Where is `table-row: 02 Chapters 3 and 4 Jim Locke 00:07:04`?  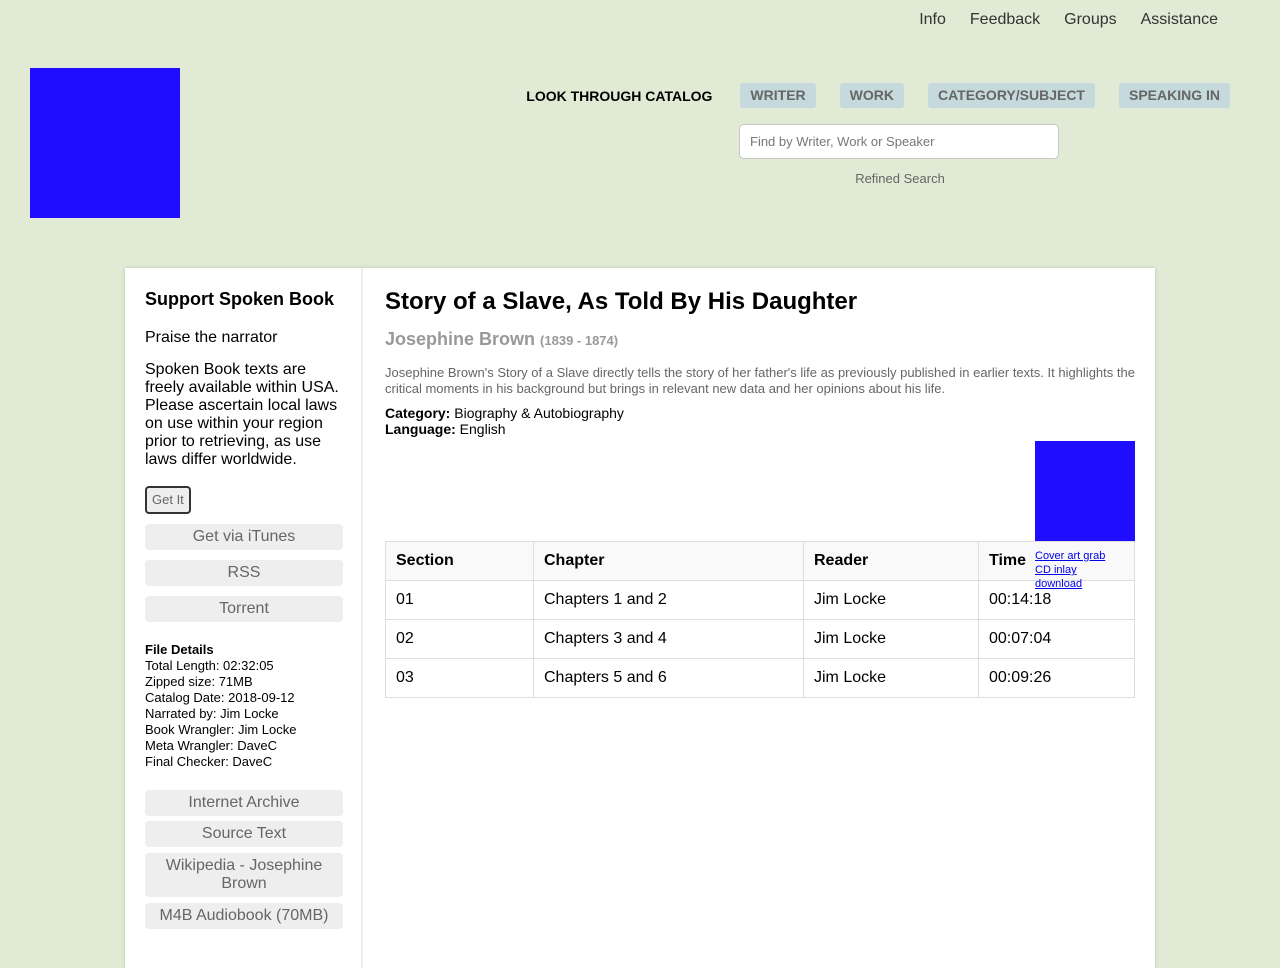 table-row: 02 Chapters 3 and 4 Jim Locke 00:07:04 is located at coordinates (760, 639).